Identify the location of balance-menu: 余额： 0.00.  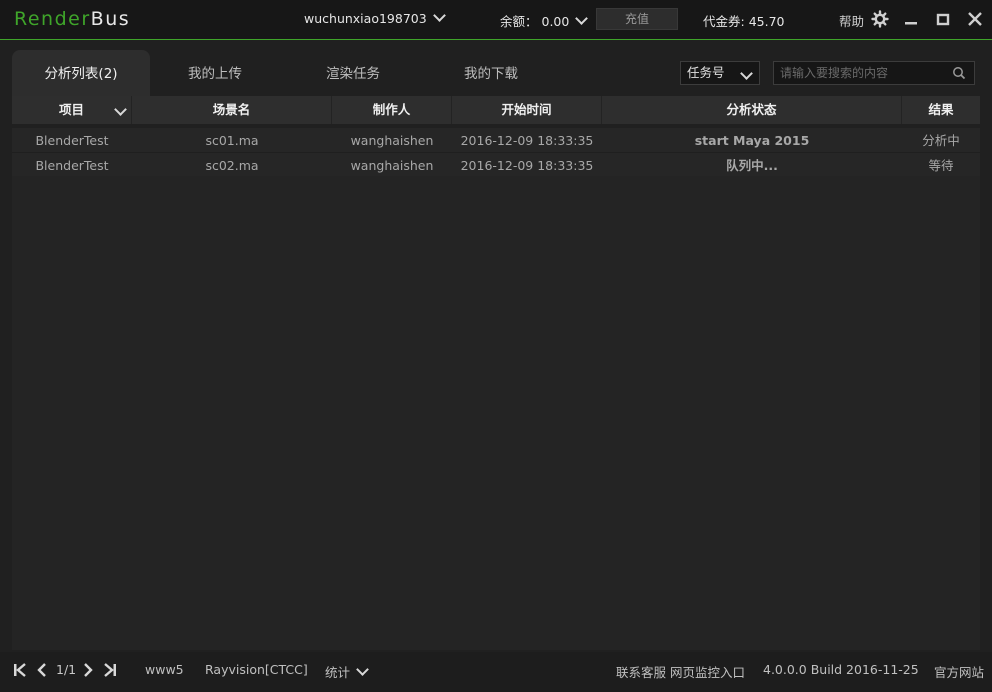
(544, 20).